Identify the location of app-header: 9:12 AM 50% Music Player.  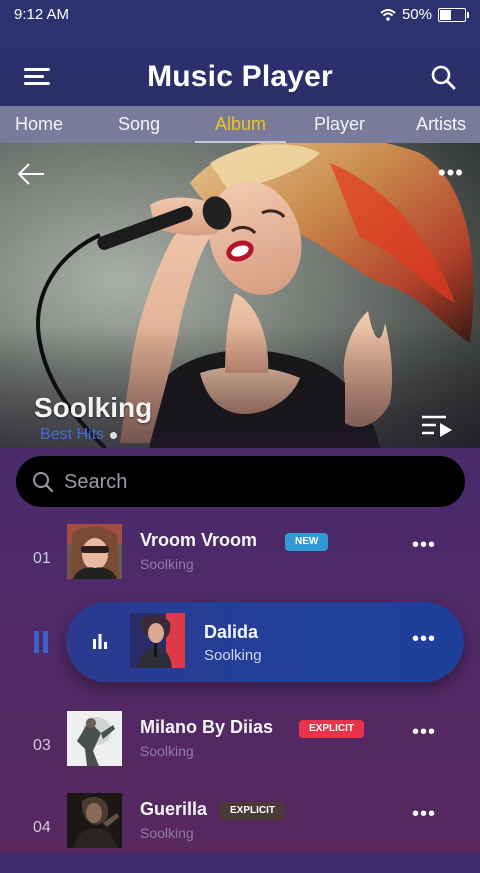
(240, 53).